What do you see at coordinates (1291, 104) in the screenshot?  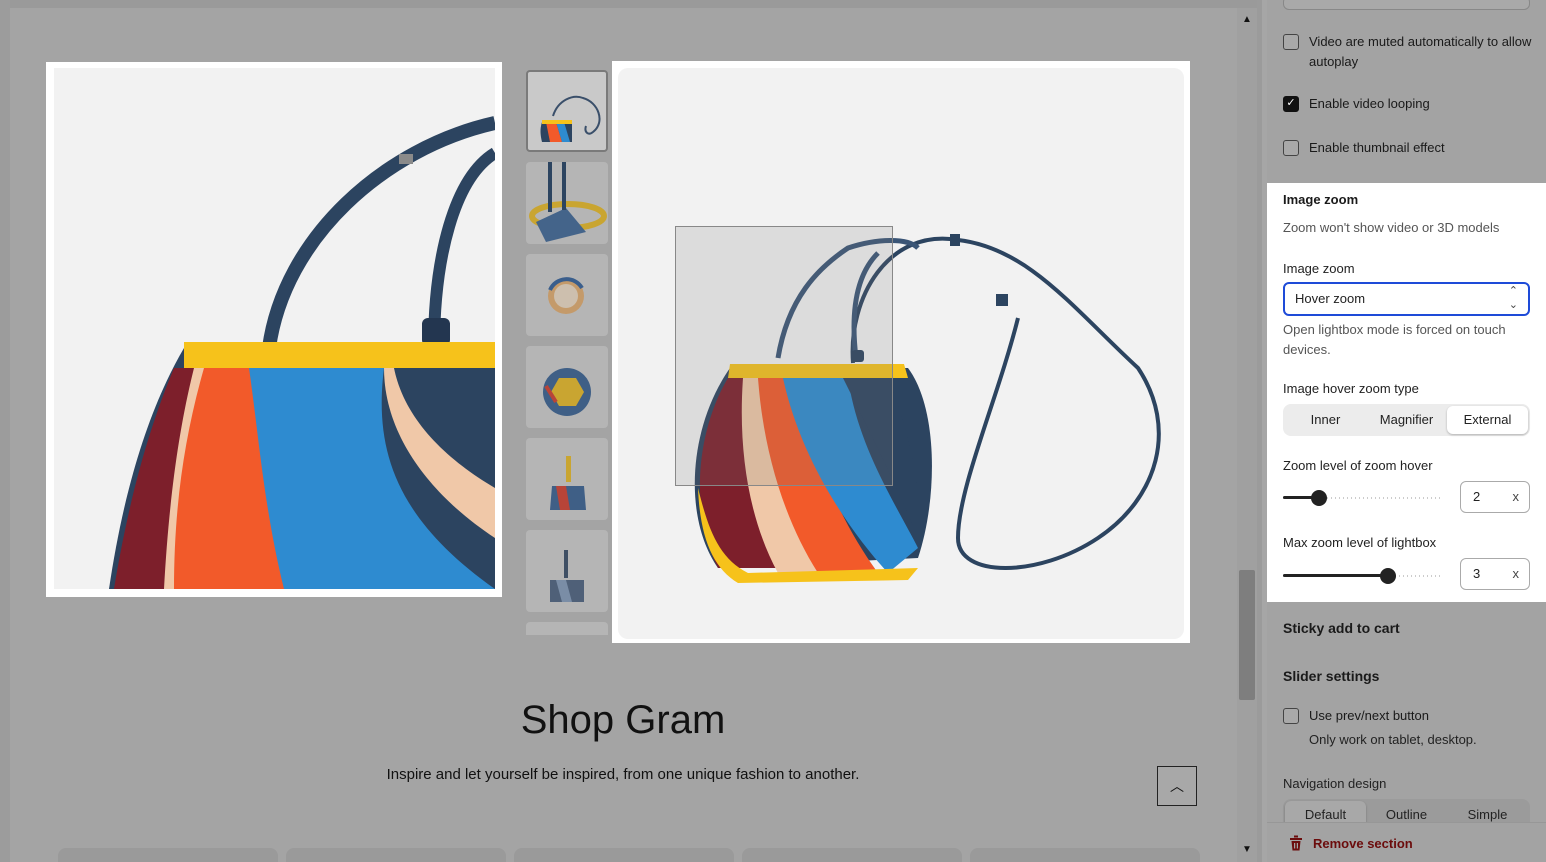 I see `video-loop-checkbox: ✓` at bounding box center [1291, 104].